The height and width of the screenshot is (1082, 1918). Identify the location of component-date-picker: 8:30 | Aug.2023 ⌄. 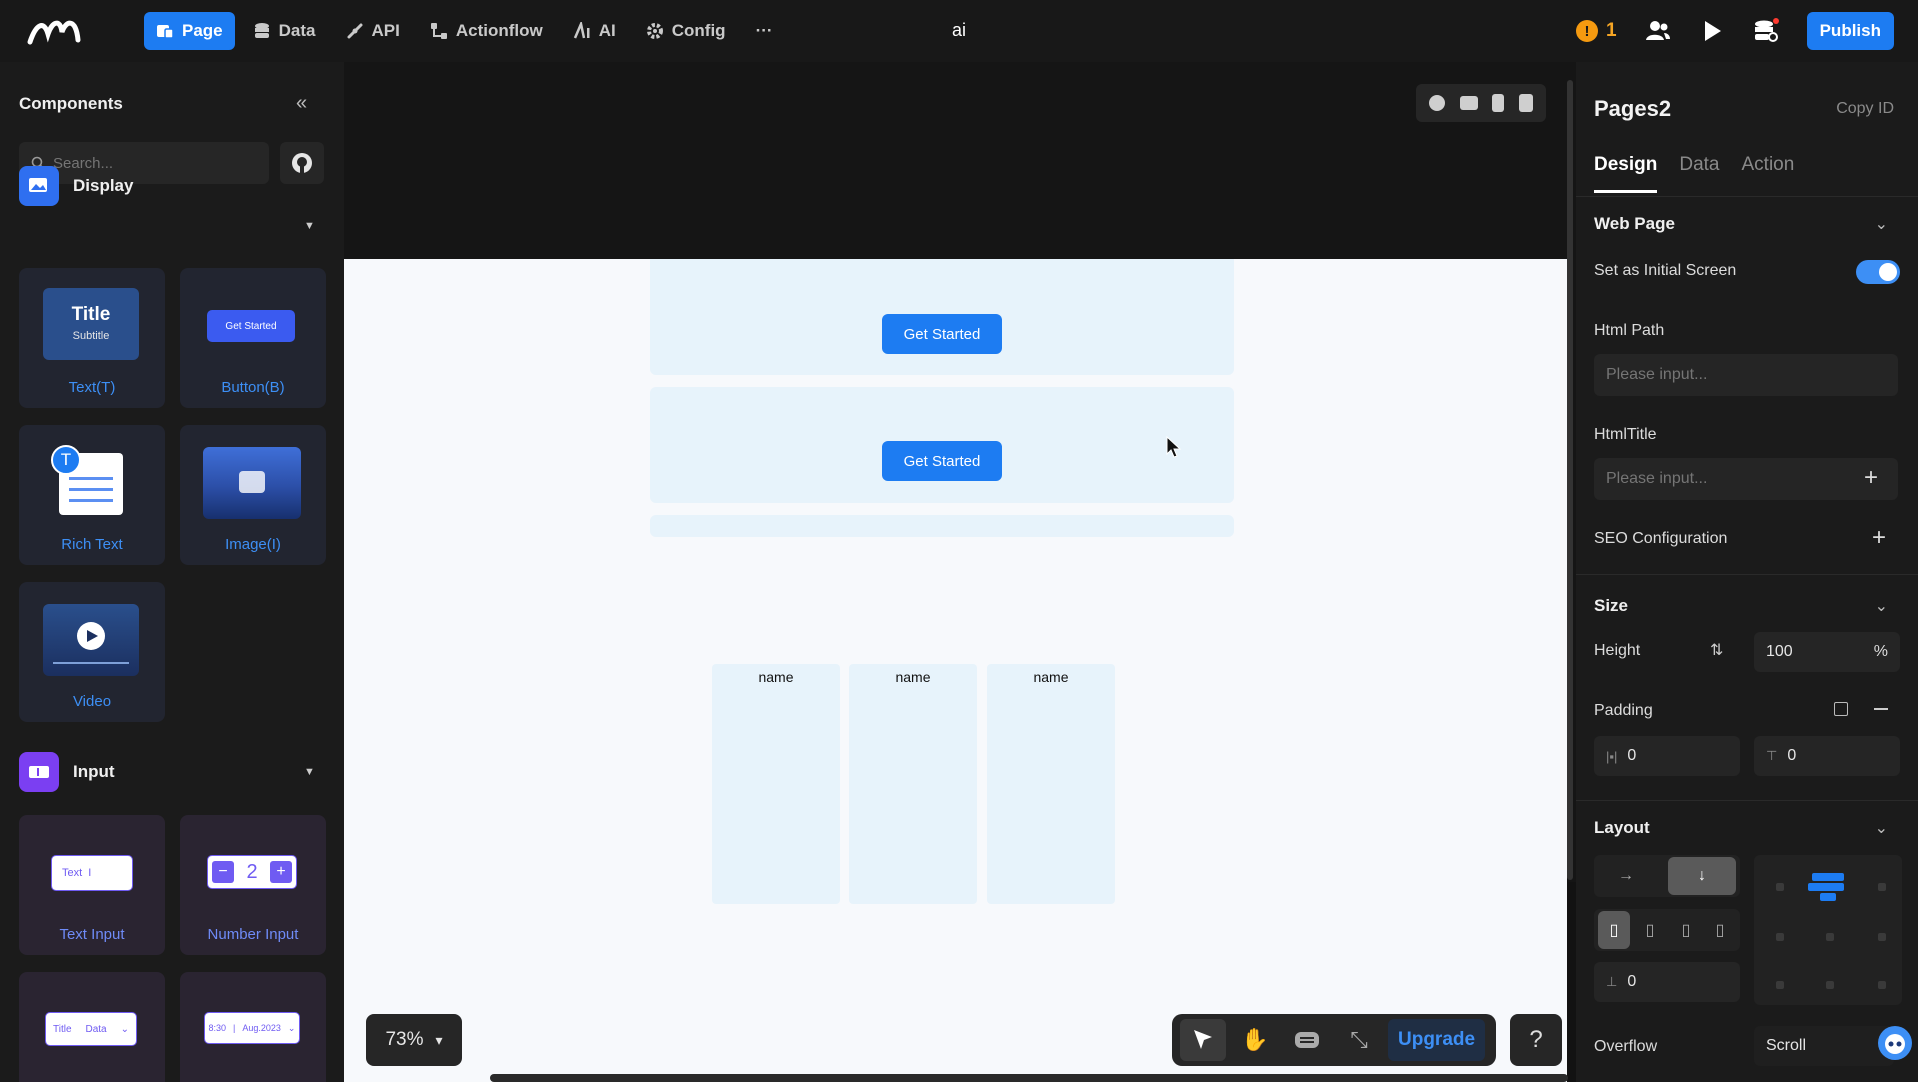
(253, 1027).